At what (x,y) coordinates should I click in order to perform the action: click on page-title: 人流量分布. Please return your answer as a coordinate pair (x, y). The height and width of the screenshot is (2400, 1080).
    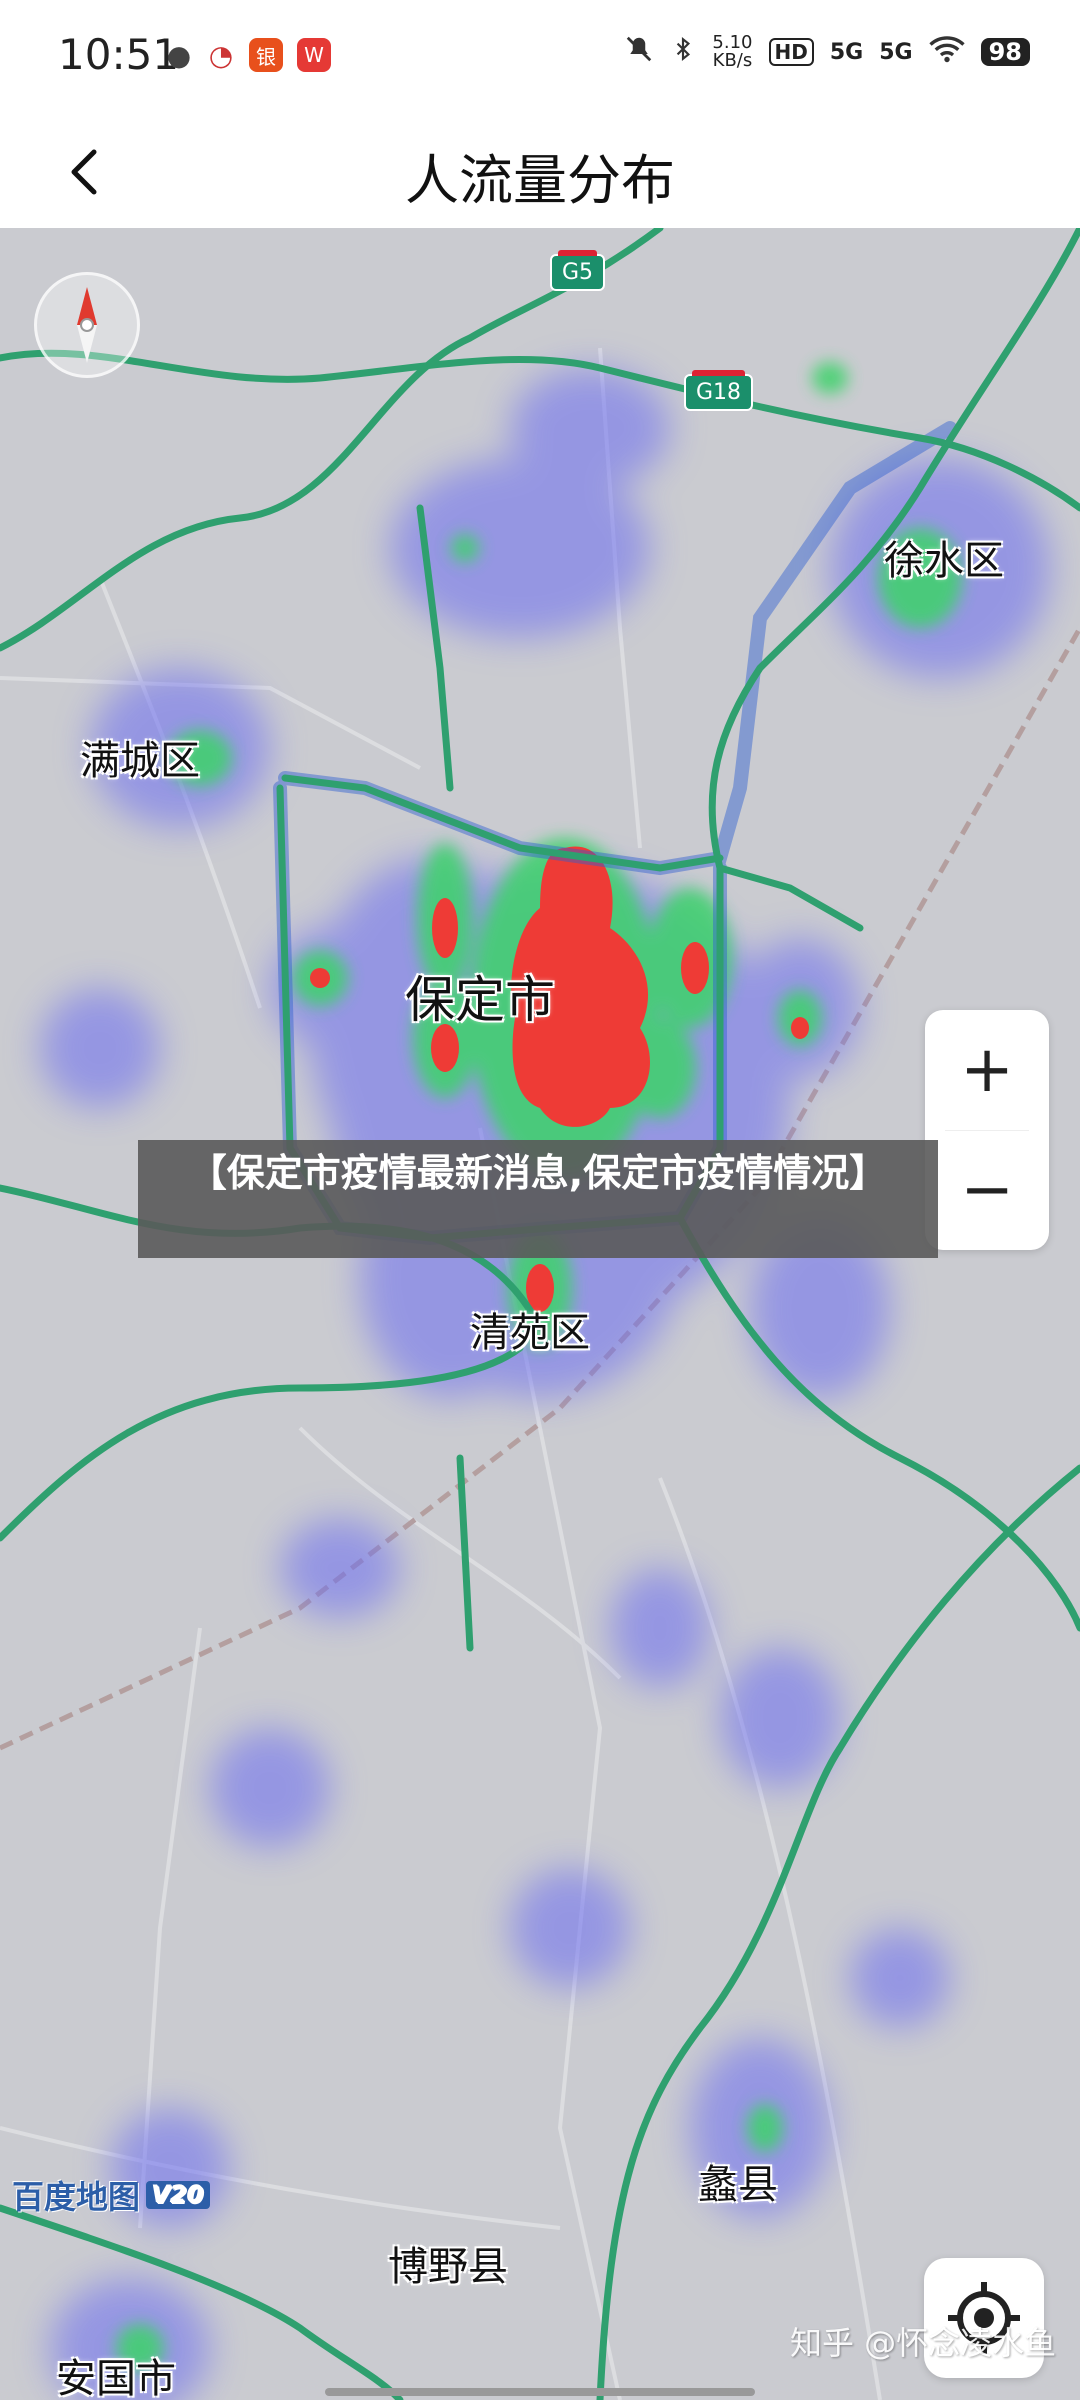
    Looking at the image, I should click on (540, 180).